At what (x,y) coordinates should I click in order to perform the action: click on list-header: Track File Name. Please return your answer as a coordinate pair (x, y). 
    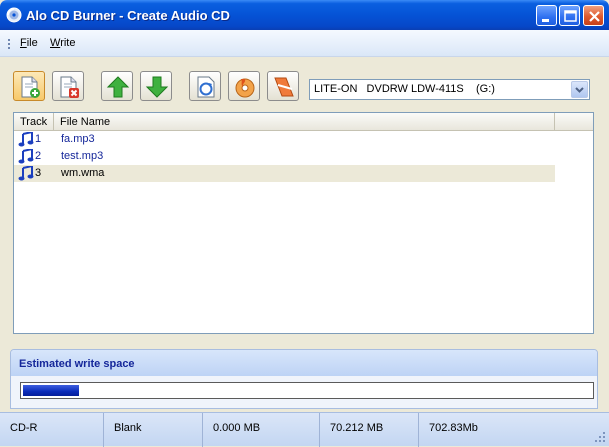
    Looking at the image, I should click on (303, 122).